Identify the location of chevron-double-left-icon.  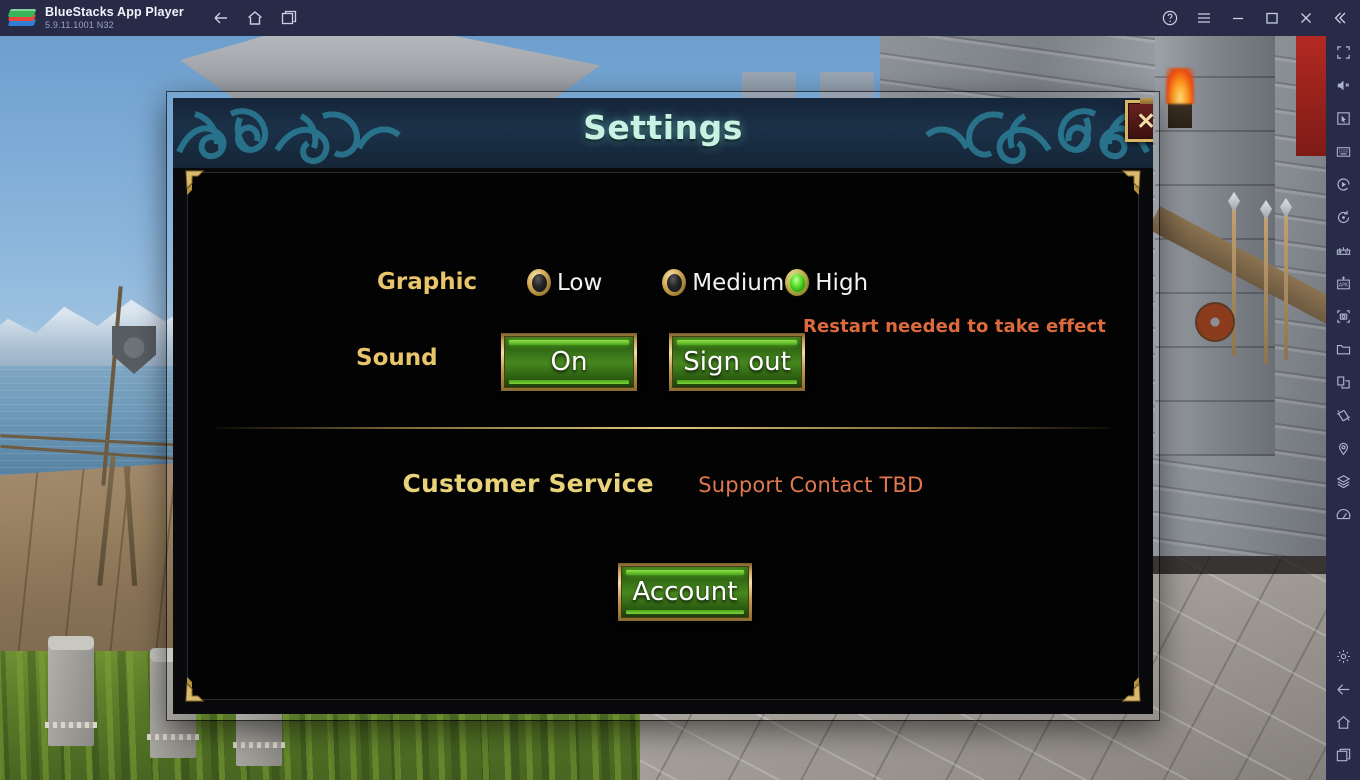
(1340, 18).